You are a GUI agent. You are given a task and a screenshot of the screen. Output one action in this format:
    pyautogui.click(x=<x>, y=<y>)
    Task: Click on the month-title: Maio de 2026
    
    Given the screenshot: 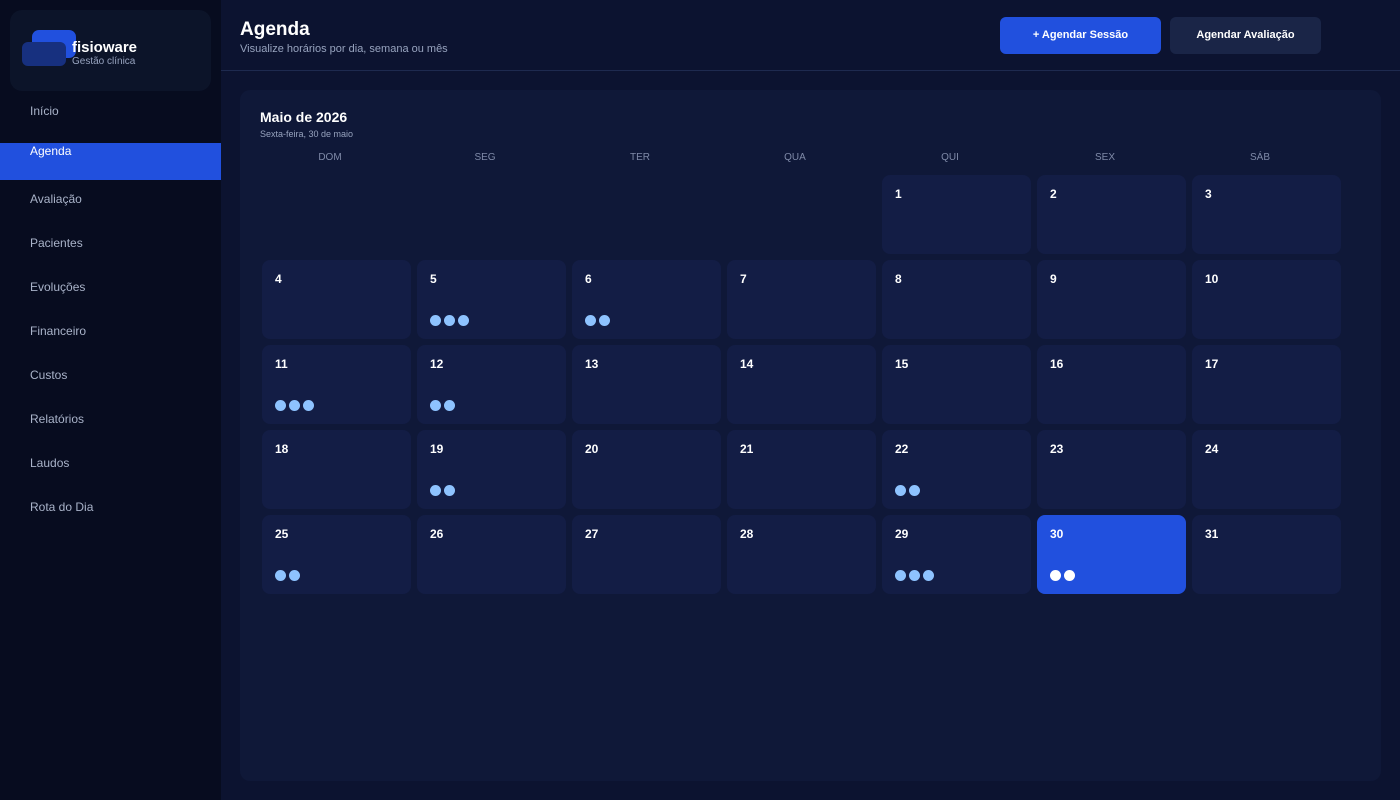 What is the action you would take?
    pyautogui.click(x=304, y=117)
    